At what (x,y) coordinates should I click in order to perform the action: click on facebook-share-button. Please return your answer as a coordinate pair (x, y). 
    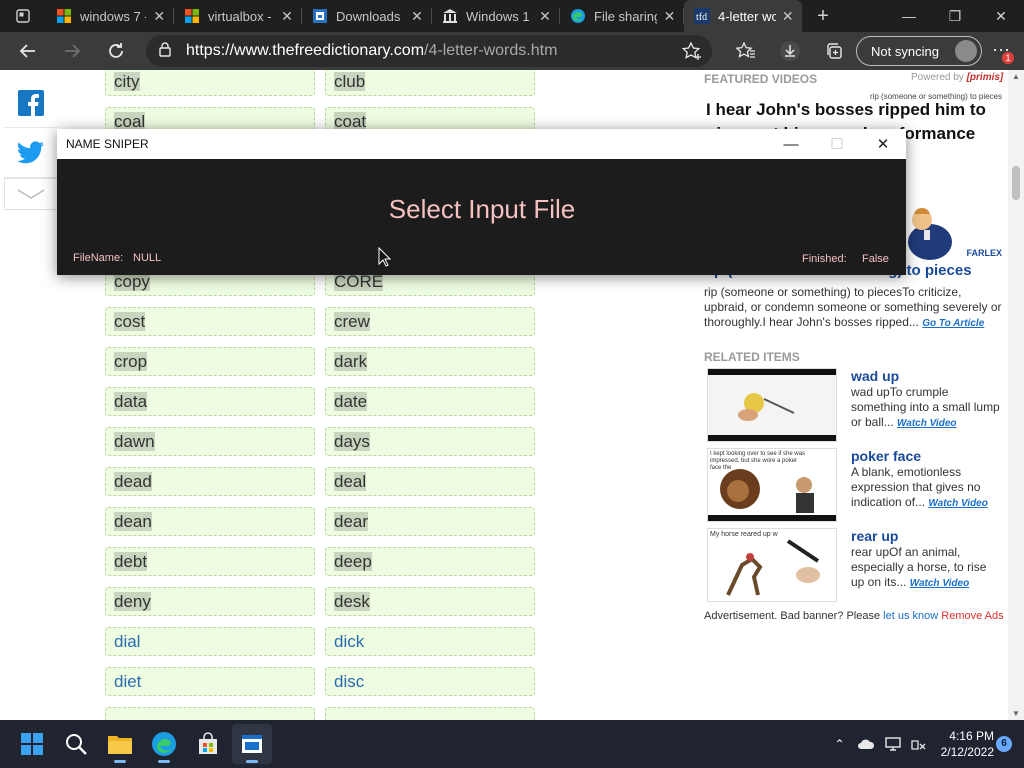
    Looking at the image, I should click on (31, 103).